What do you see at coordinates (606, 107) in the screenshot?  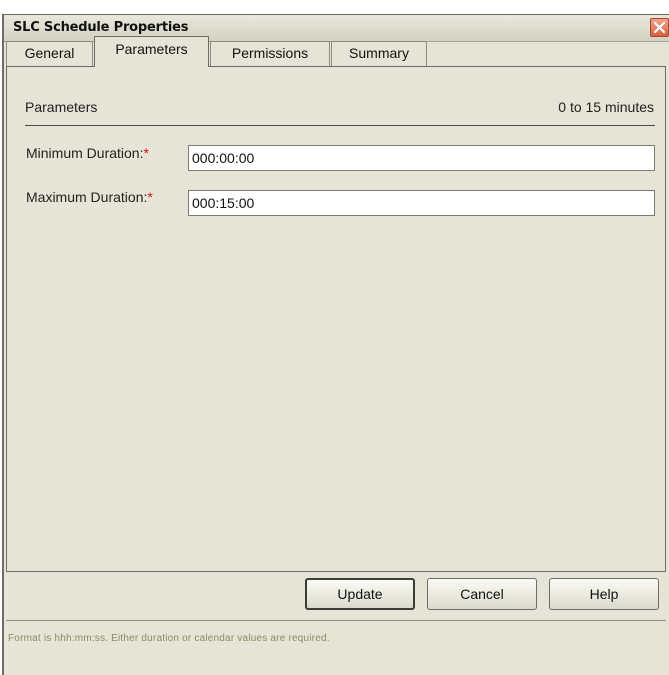 I see `range-text: 0 to 15 minutes` at bounding box center [606, 107].